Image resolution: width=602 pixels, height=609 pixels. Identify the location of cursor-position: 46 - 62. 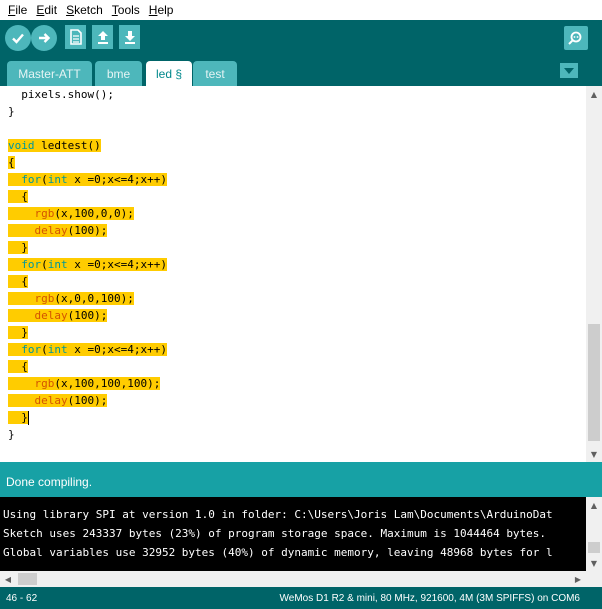
(22, 598).